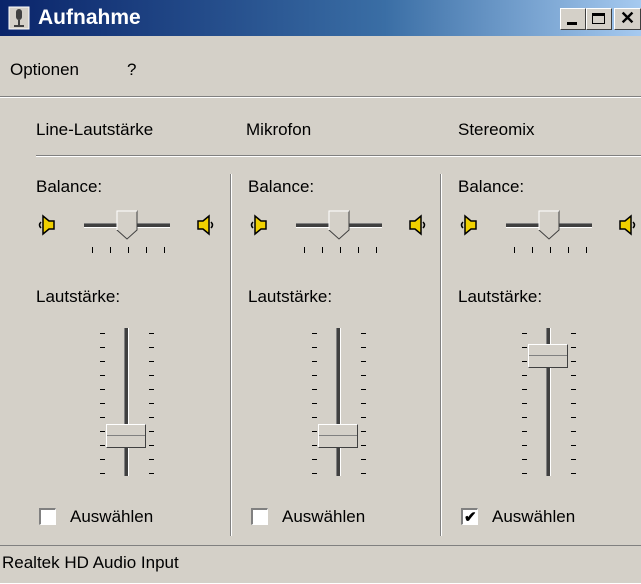  What do you see at coordinates (320, 18) in the screenshot?
I see `title-bar: Aufnahme ✕` at bounding box center [320, 18].